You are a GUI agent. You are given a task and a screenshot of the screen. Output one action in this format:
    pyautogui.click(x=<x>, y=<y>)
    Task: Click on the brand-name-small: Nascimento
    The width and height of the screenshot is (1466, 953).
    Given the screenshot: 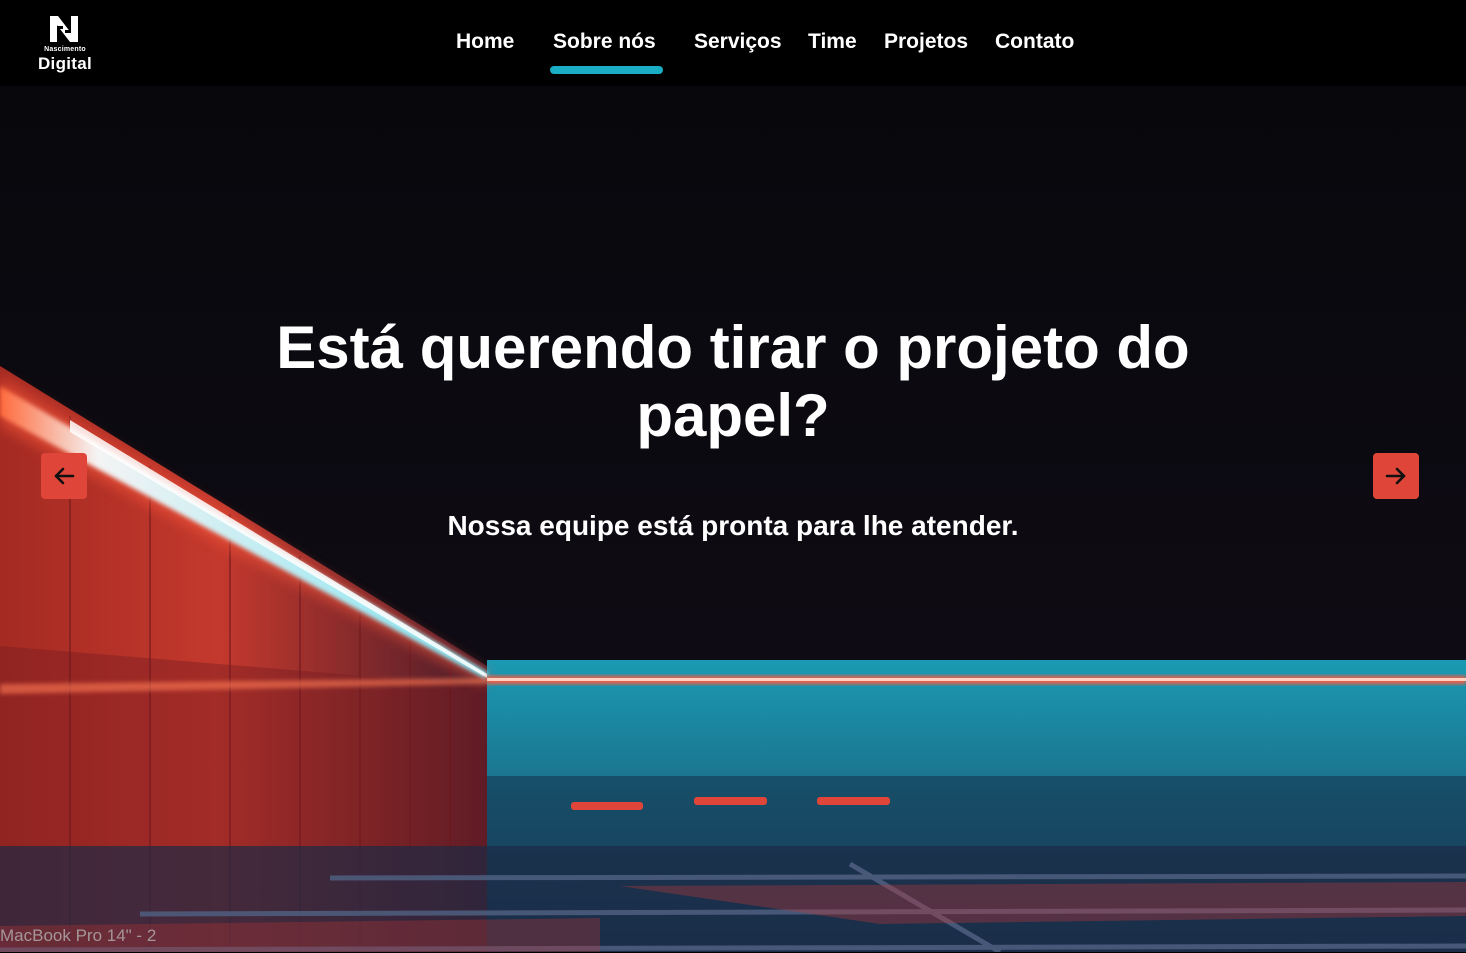 What is the action you would take?
    pyautogui.click(x=65, y=49)
    